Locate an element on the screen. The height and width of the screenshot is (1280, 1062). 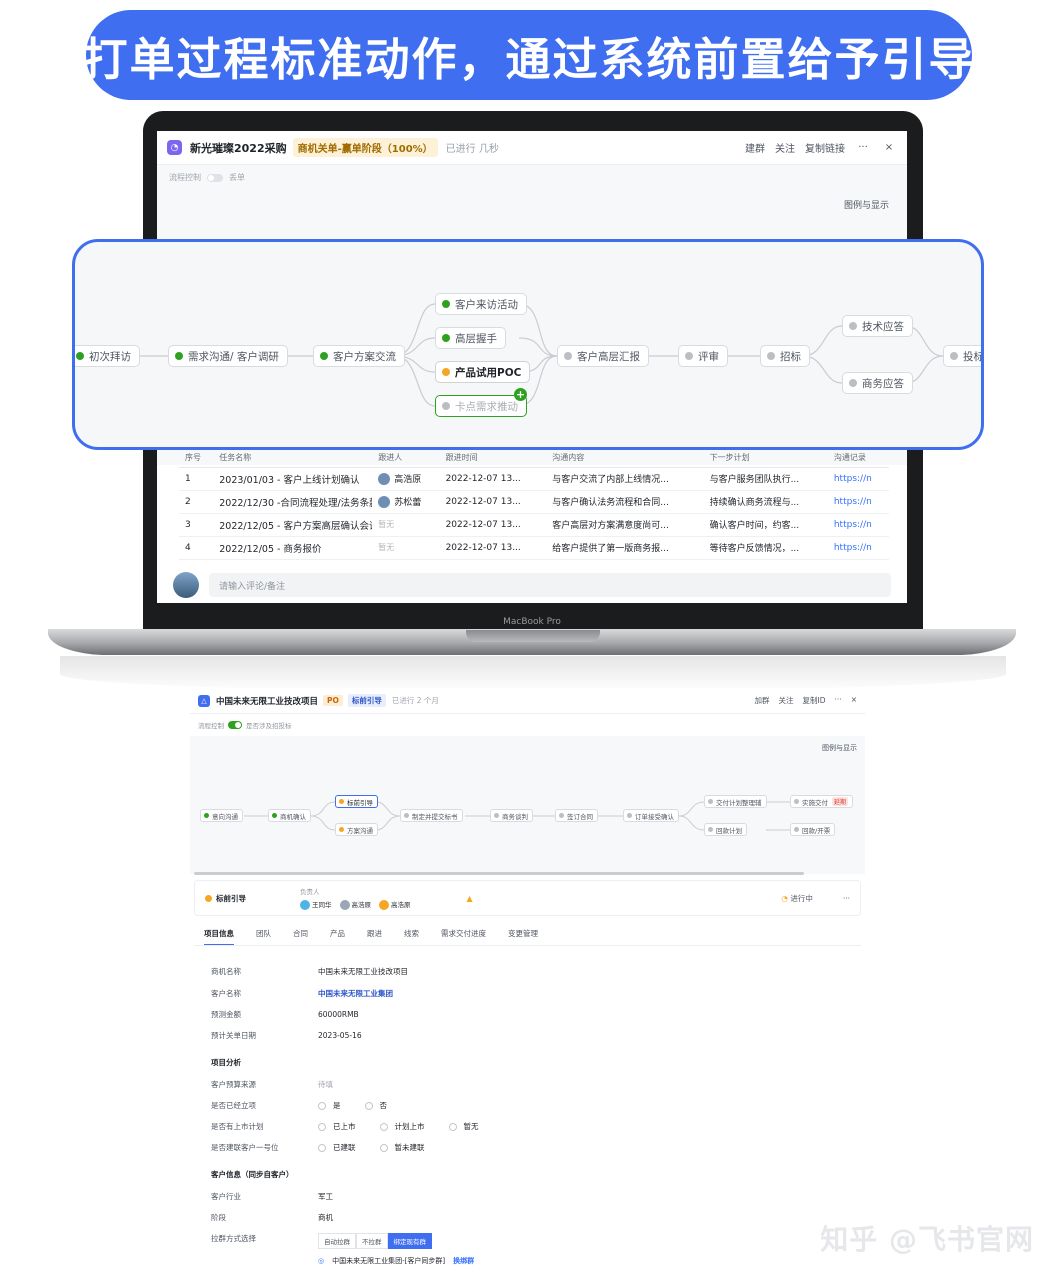
flow-node-exec-handshake: 高层握手 is located at coordinates (470, 338).